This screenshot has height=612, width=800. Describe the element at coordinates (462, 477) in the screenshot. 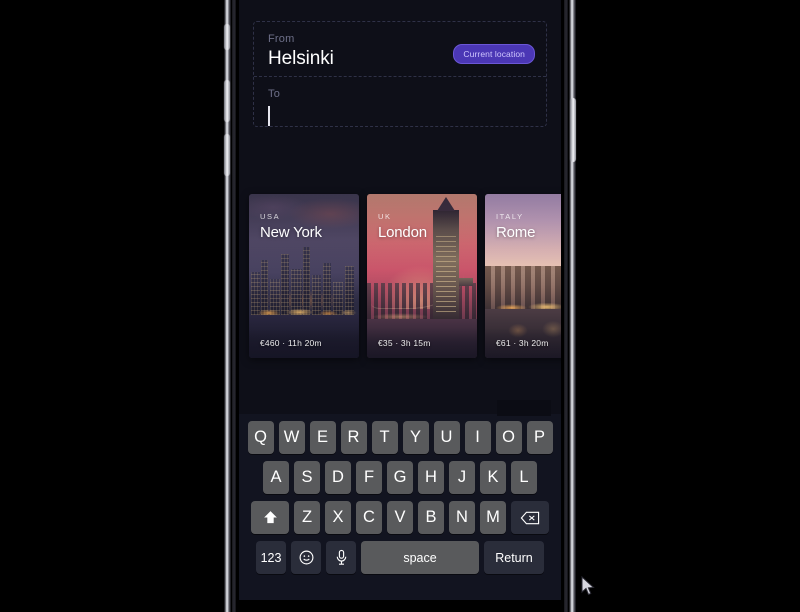

I see `key-j: J` at that location.